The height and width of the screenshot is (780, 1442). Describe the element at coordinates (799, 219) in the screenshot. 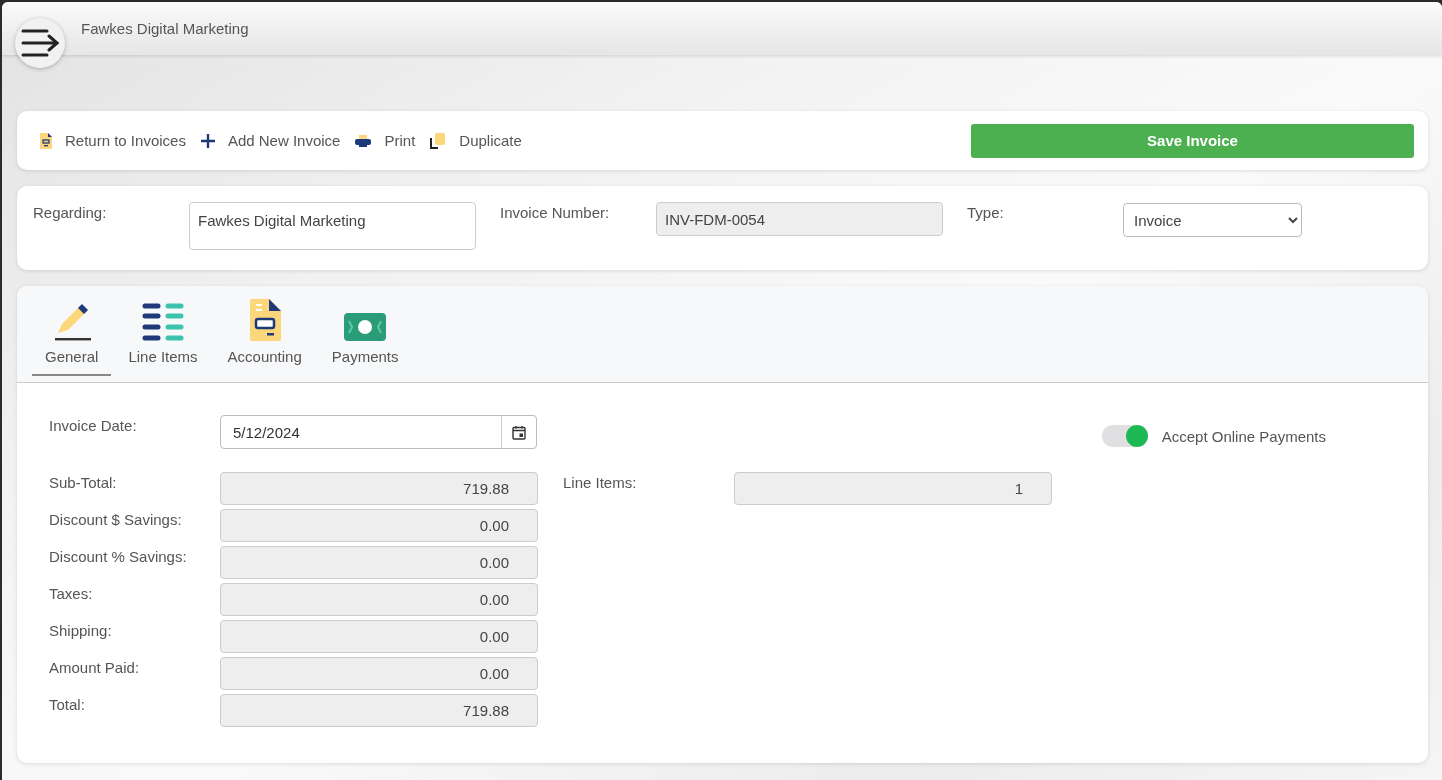

I see `invoice-number-field: INV-FDM-0054` at that location.